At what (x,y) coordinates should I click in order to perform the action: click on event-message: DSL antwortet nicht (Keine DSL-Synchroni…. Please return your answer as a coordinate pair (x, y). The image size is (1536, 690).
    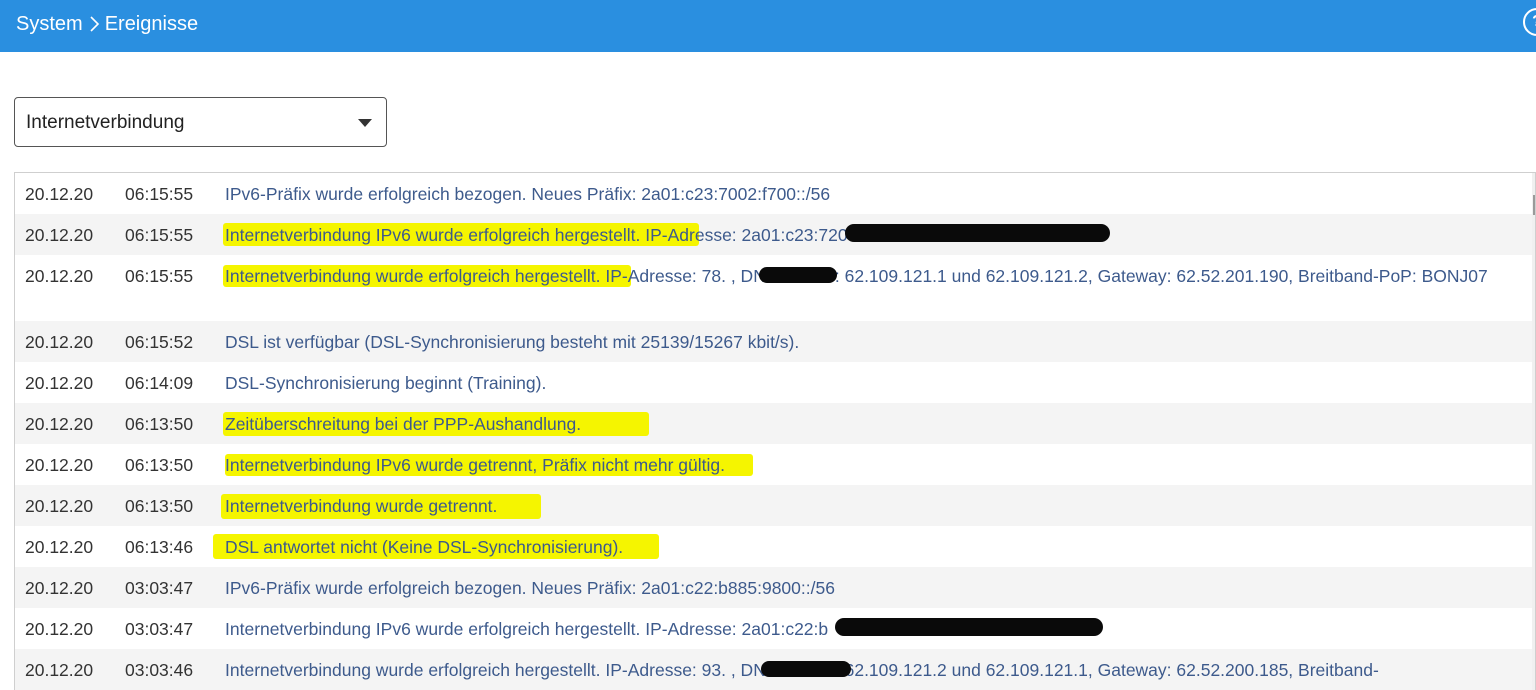
    Looking at the image, I should click on (424, 547).